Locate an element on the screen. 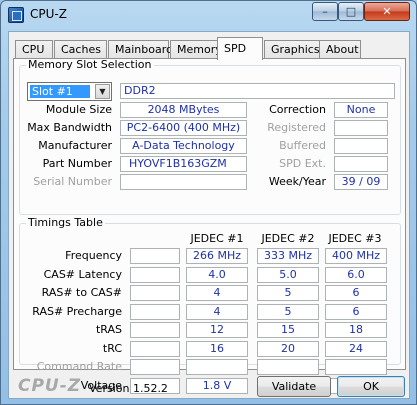 The height and width of the screenshot is (405, 417). timing-row-label: tRAS is located at coordinates (108, 329).